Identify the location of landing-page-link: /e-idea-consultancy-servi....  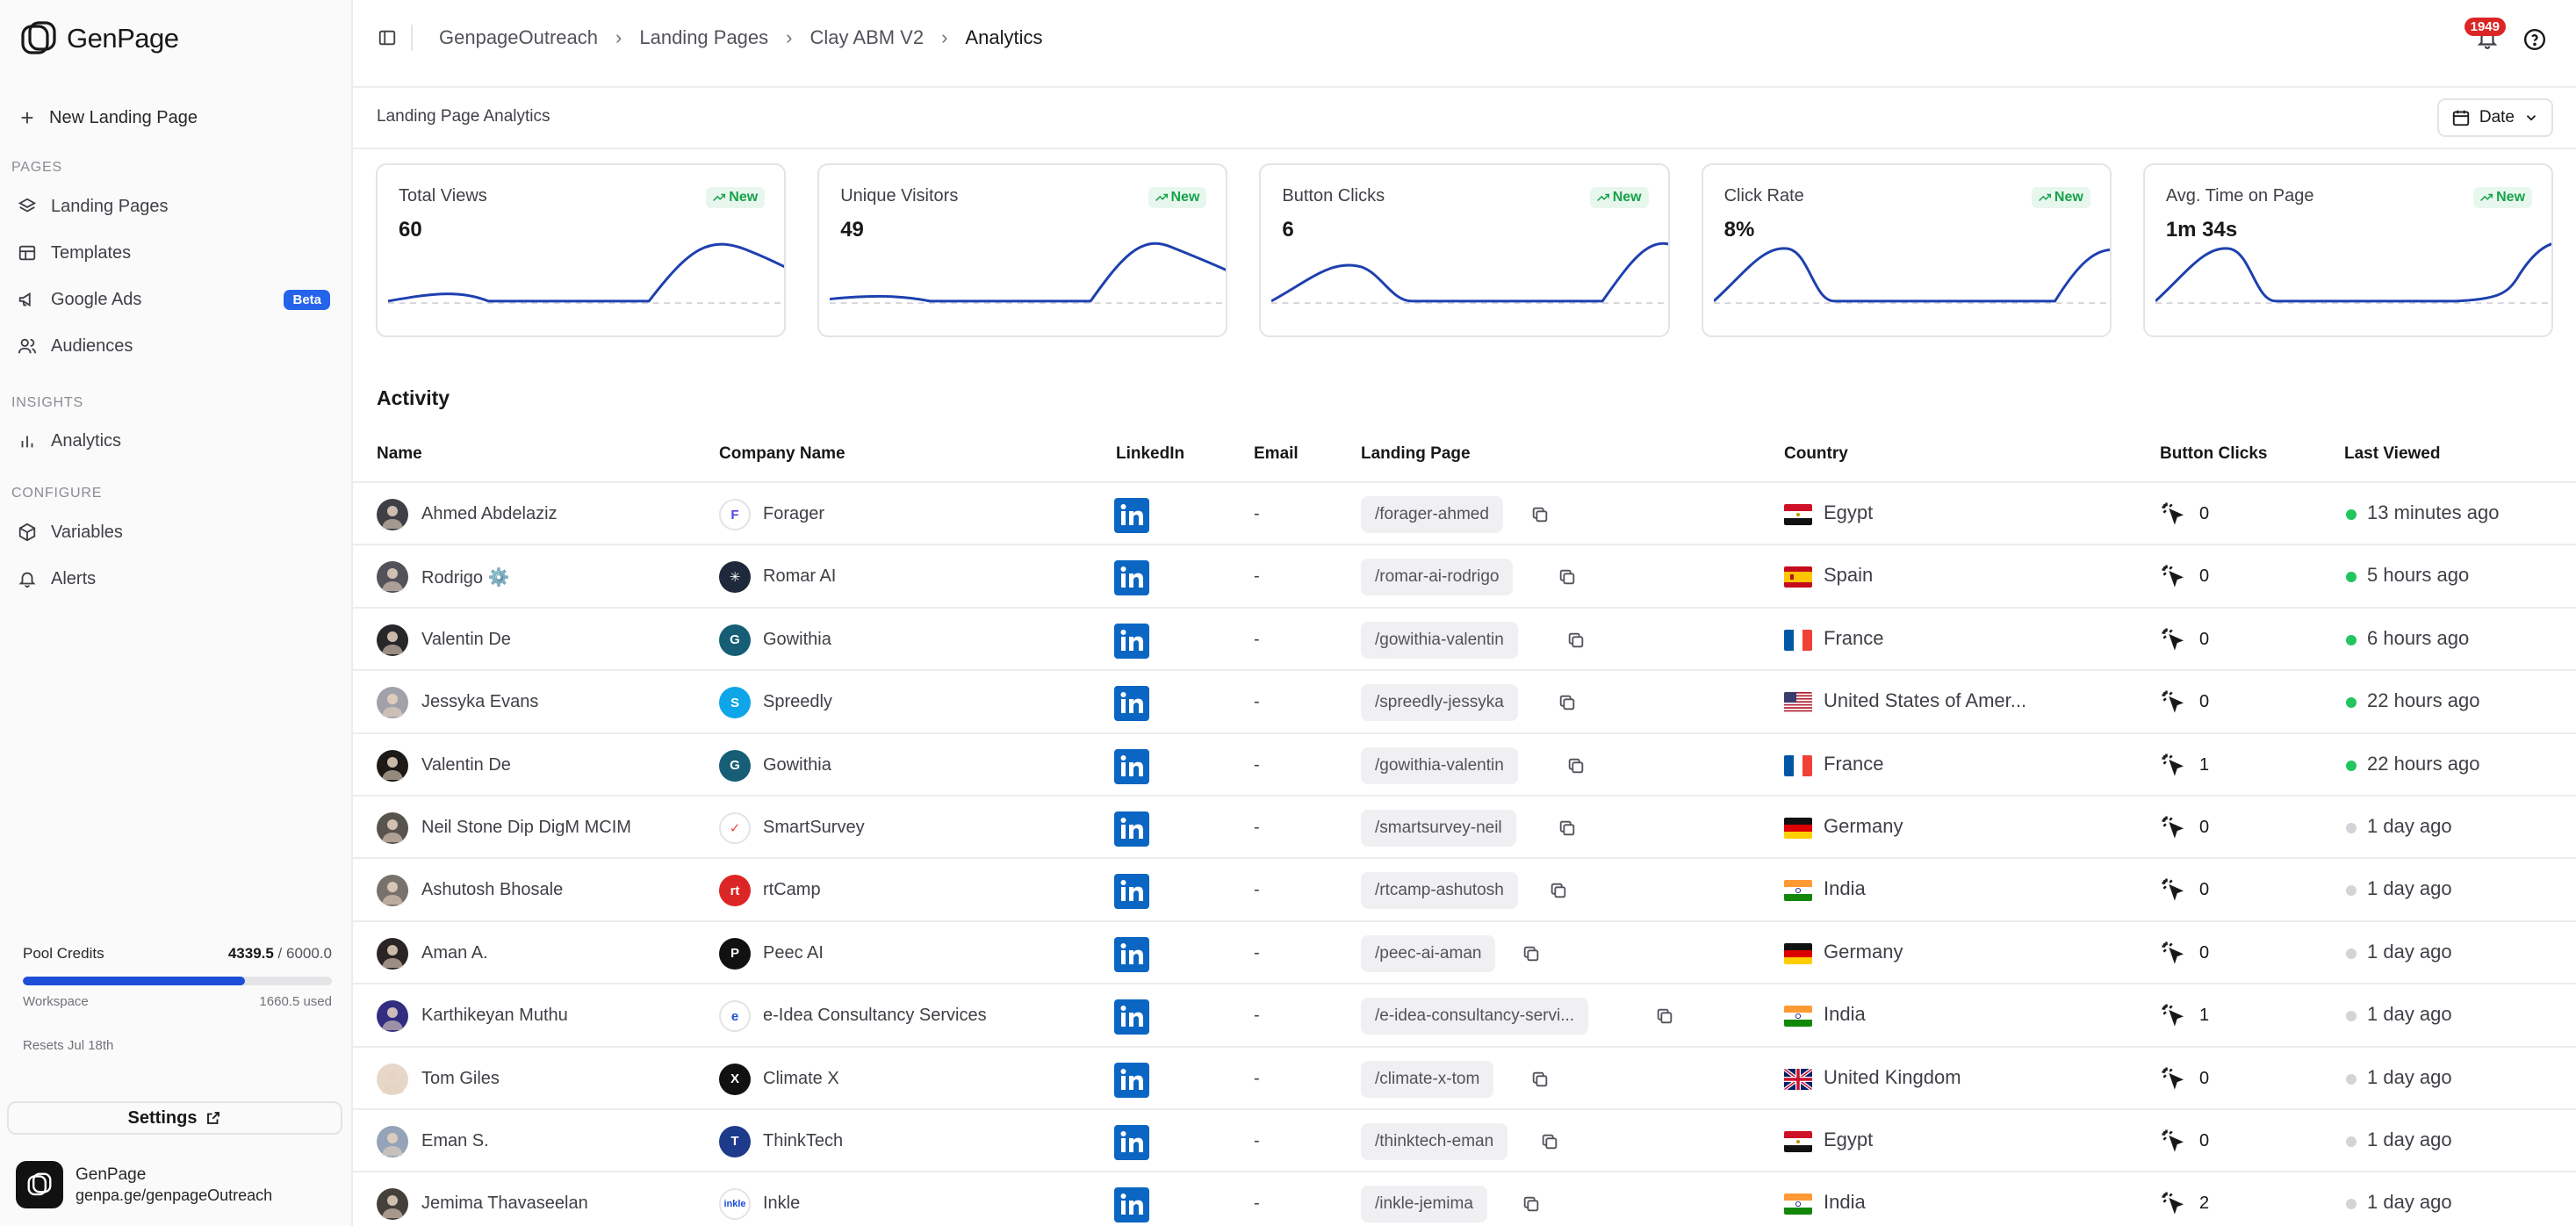
(1475, 1016).